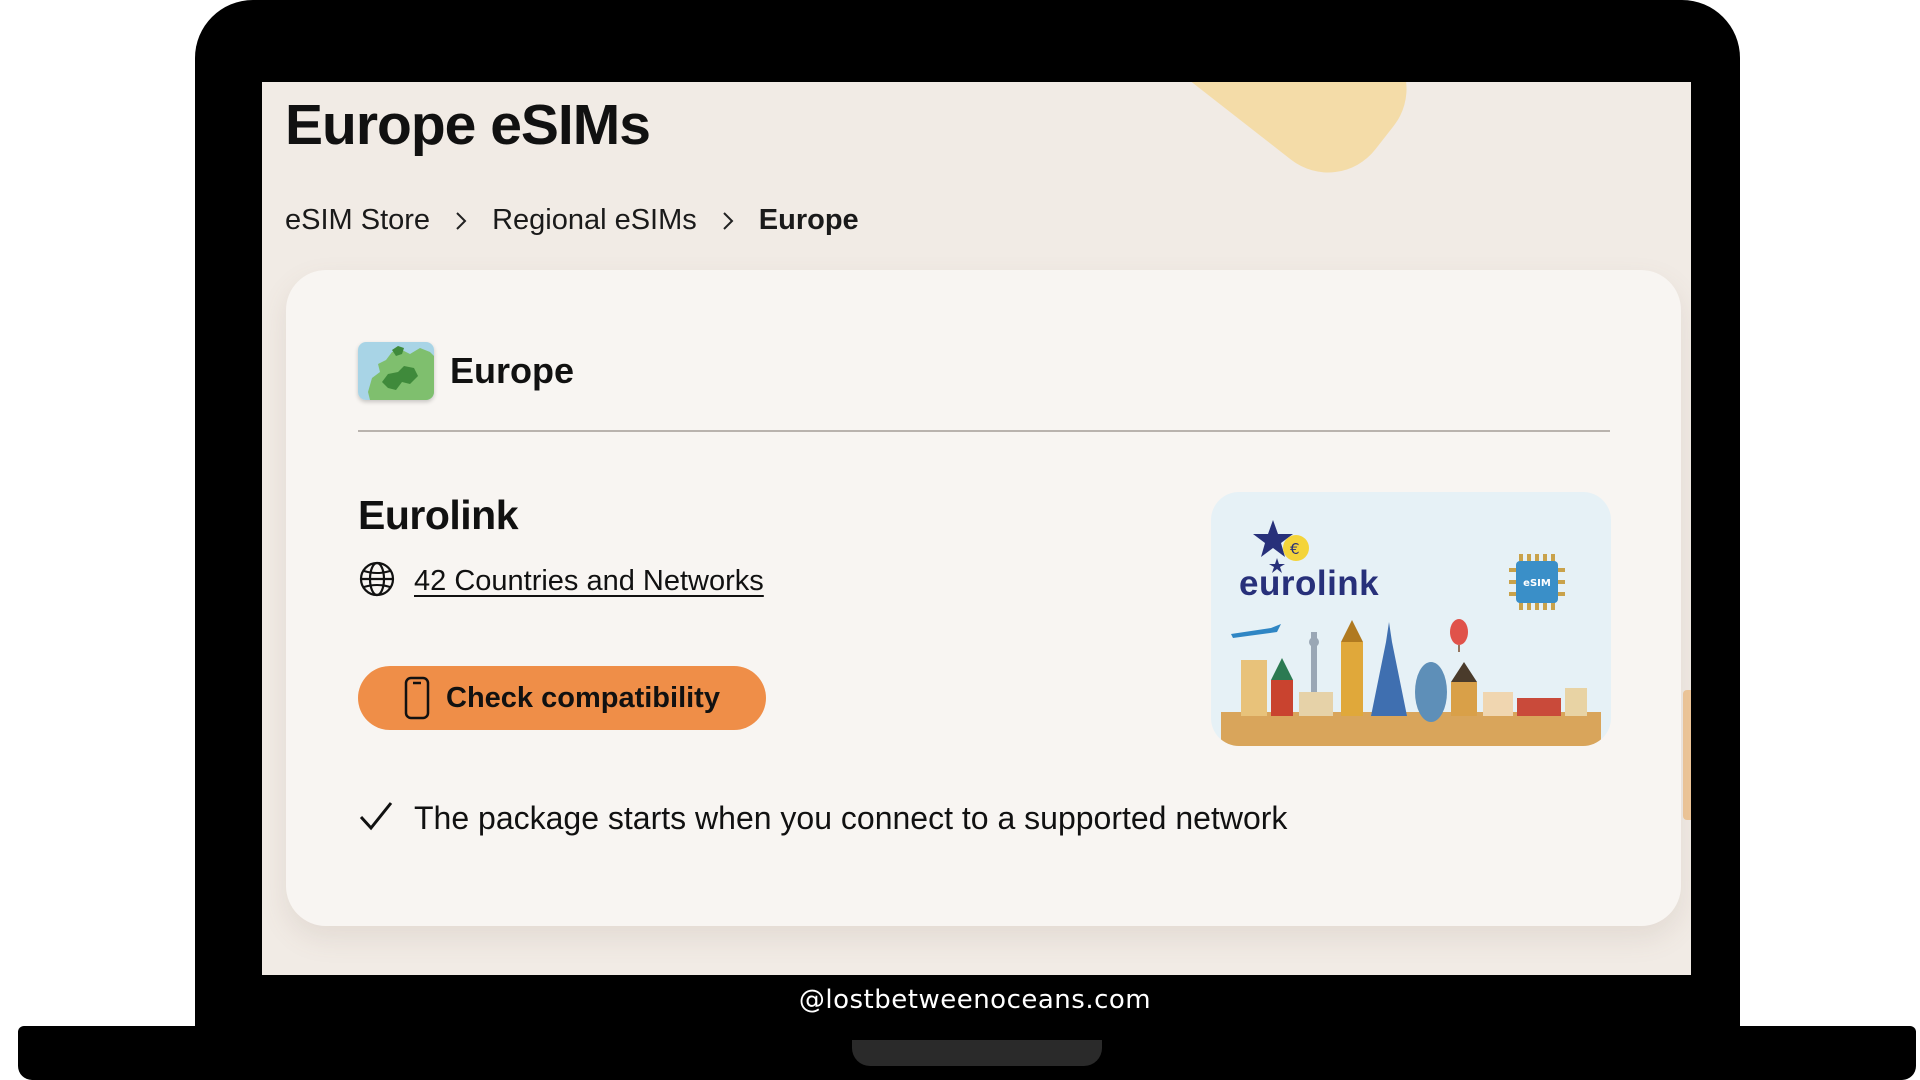 The height and width of the screenshot is (1080, 1920). I want to click on breadcrumb-esim-store: eSIM Store, so click(357, 220).